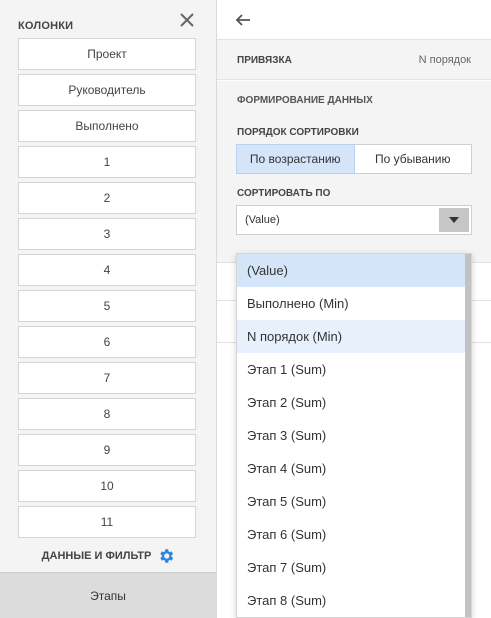 The image size is (491, 618). I want to click on back-arrow-icon, so click(243, 20).